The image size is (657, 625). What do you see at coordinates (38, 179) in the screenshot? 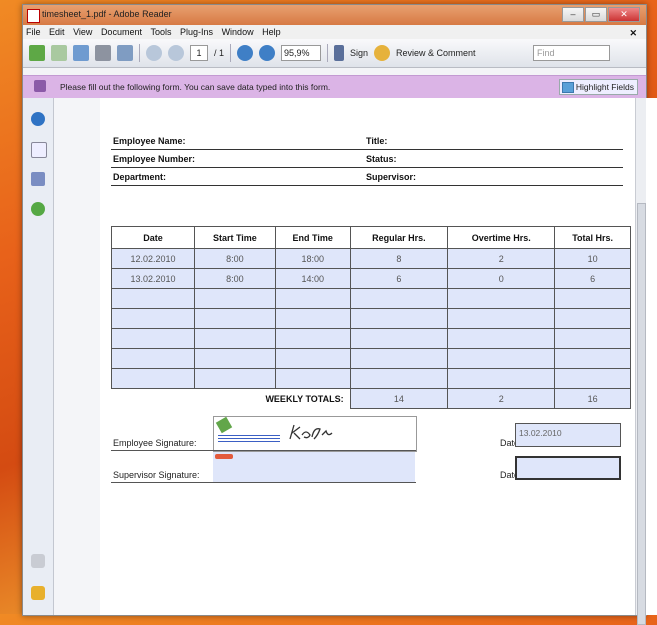
I see `signatures-icon` at bounding box center [38, 179].